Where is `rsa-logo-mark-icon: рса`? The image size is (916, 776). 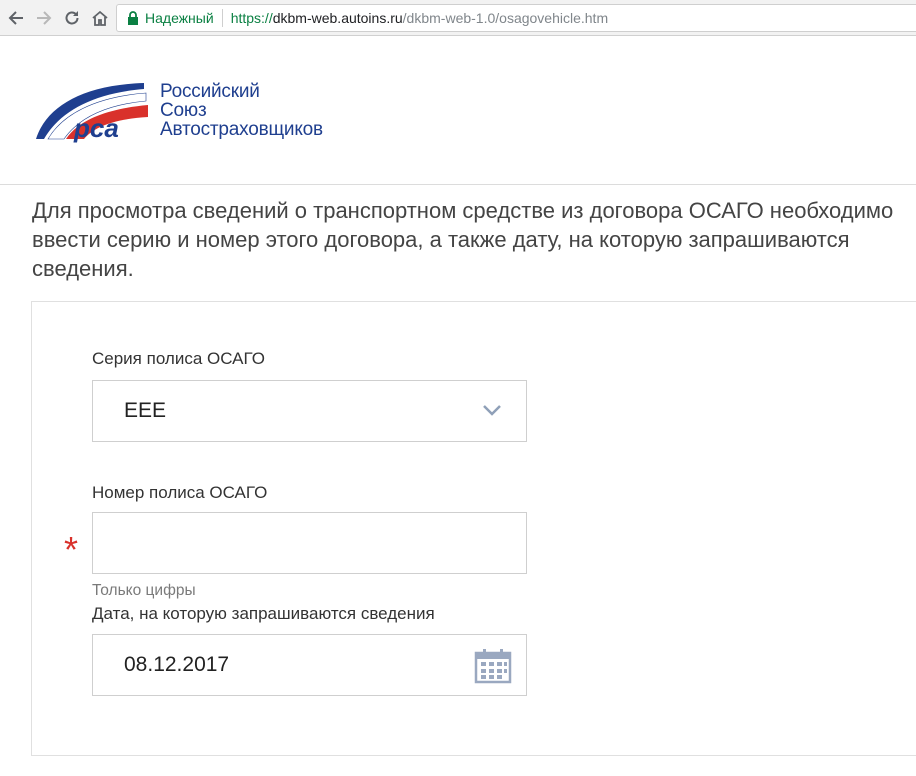 rsa-logo-mark-icon: рса is located at coordinates (92, 113).